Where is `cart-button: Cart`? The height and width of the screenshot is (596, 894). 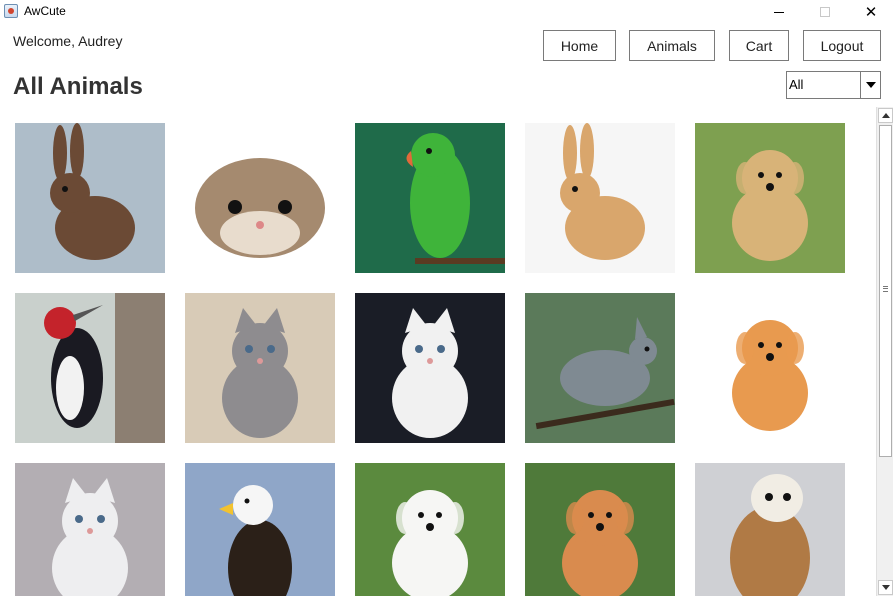
cart-button: Cart is located at coordinates (759, 45).